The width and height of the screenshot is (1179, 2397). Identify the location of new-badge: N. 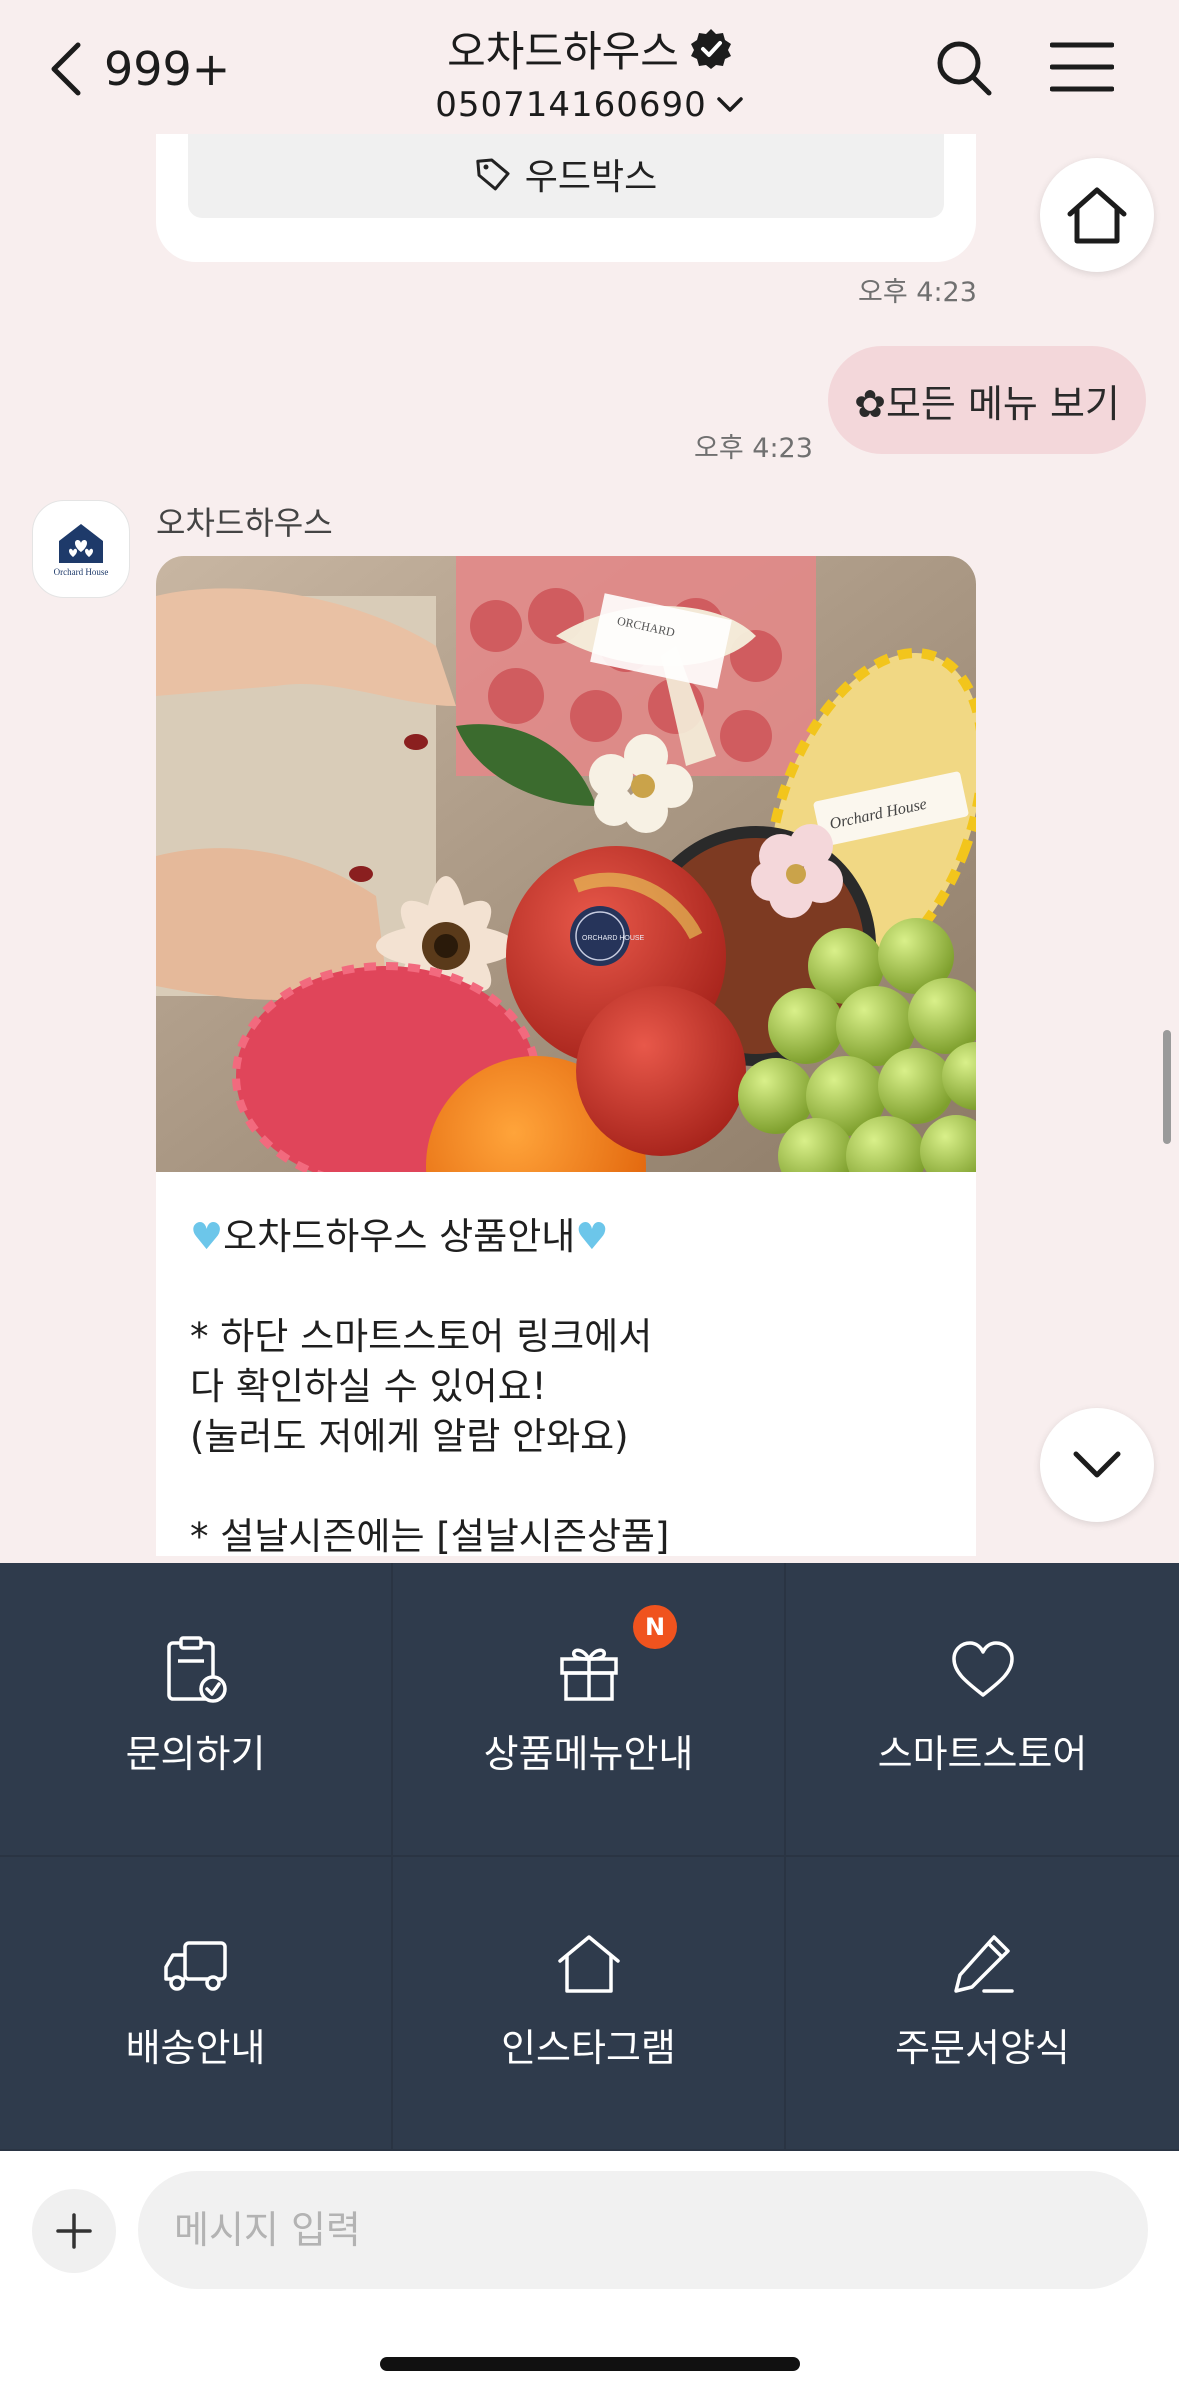
(655, 1627).